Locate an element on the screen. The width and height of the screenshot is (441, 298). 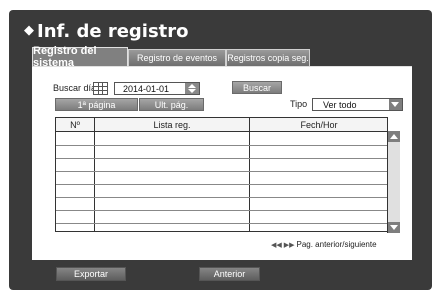
type-label: Tipo is located at coordinates (299, 104).